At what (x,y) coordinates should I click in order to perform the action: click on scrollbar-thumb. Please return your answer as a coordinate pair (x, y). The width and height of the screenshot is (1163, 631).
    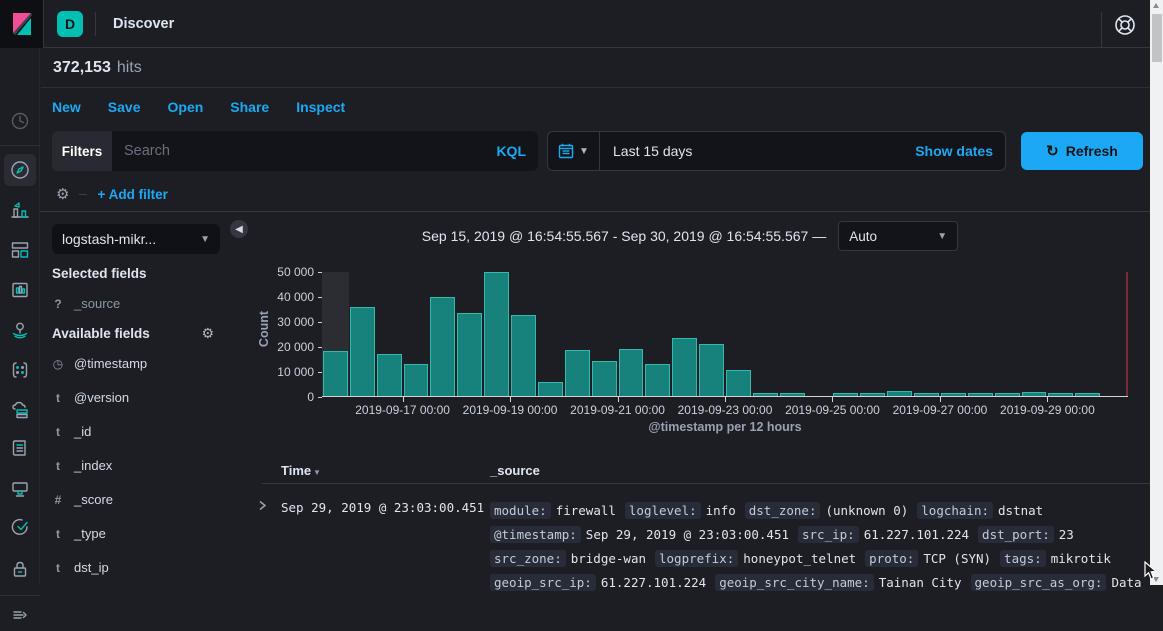
    Looking at the image, I should click on (1156, 38).